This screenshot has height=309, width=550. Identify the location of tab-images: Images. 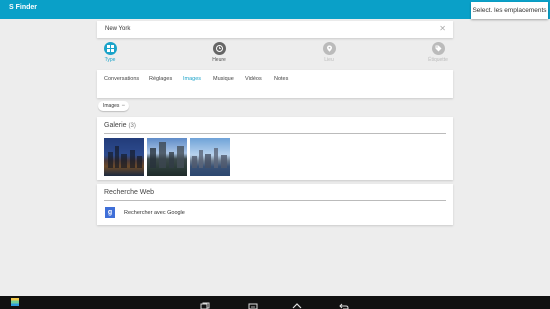
(192, 79).